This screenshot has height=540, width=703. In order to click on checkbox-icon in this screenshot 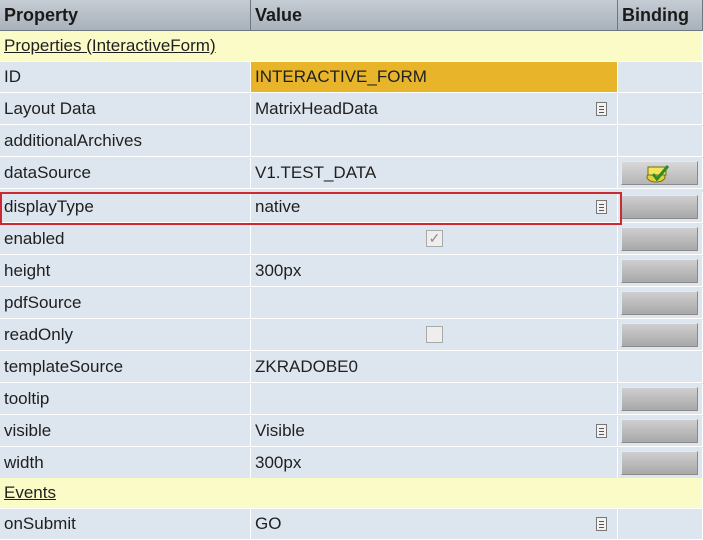, I will do `click(434, 334)`.